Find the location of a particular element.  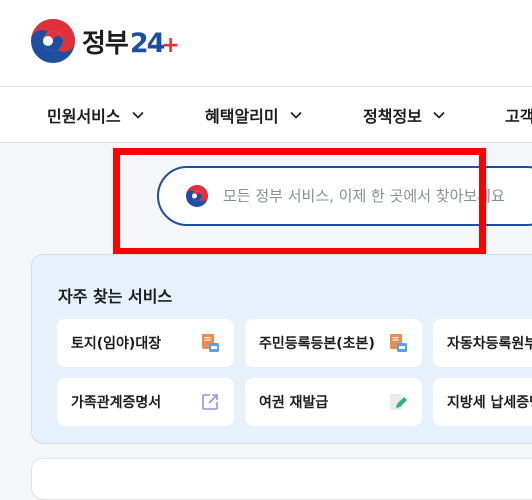

logo-wordmark: 정부 24 + is located at coordinates (131, 41).